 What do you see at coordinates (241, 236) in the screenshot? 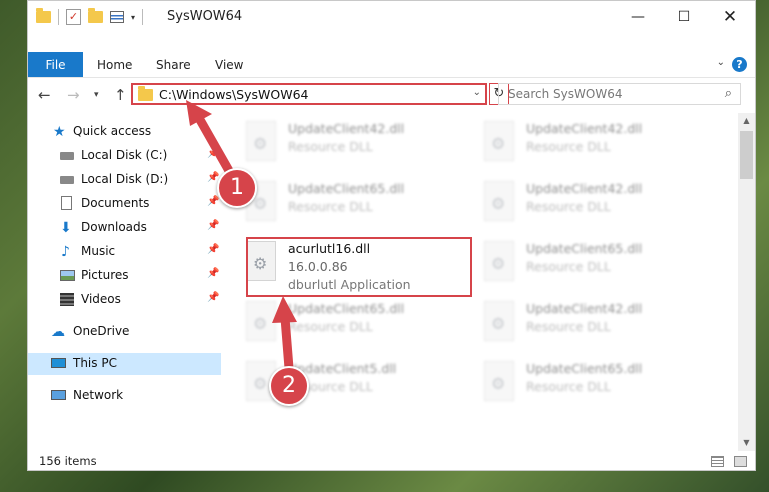
I see `callout-arrows` at bounding box center [241, 236].